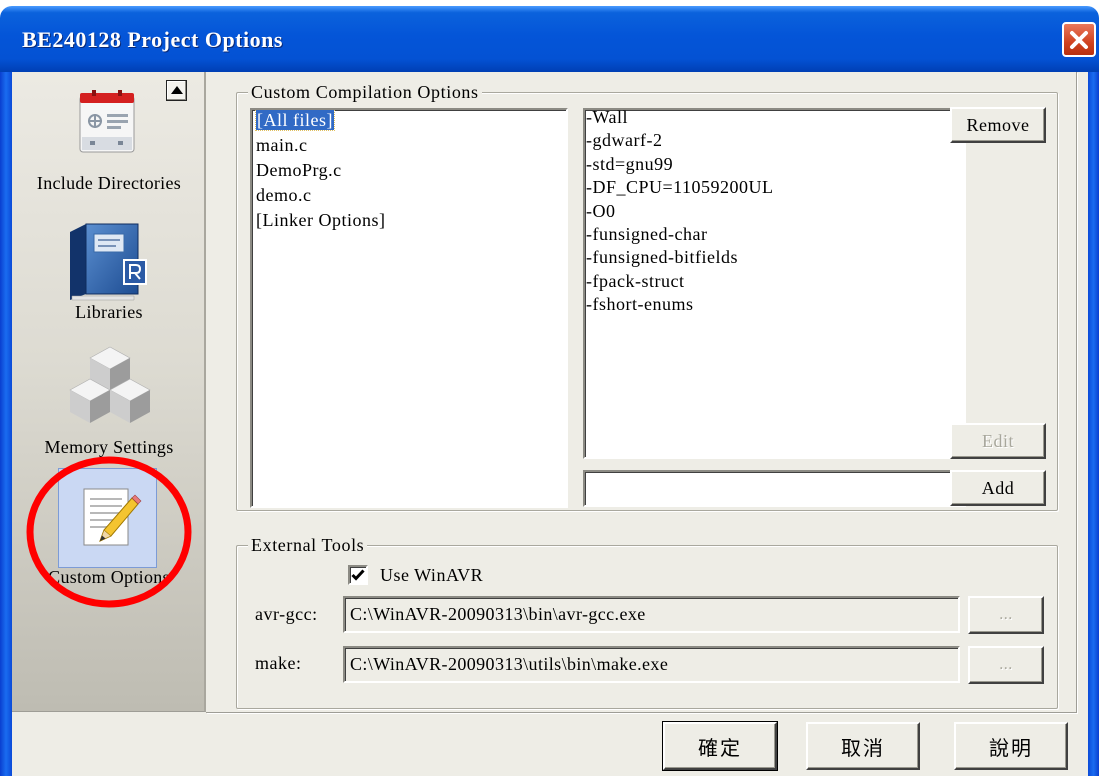 This screenshot has width=1099, height=776. What do you see at coordinates (409, 170) in the screenshot?
I see `file-item: DemoPrg.c` at bounding box center [409, 170].